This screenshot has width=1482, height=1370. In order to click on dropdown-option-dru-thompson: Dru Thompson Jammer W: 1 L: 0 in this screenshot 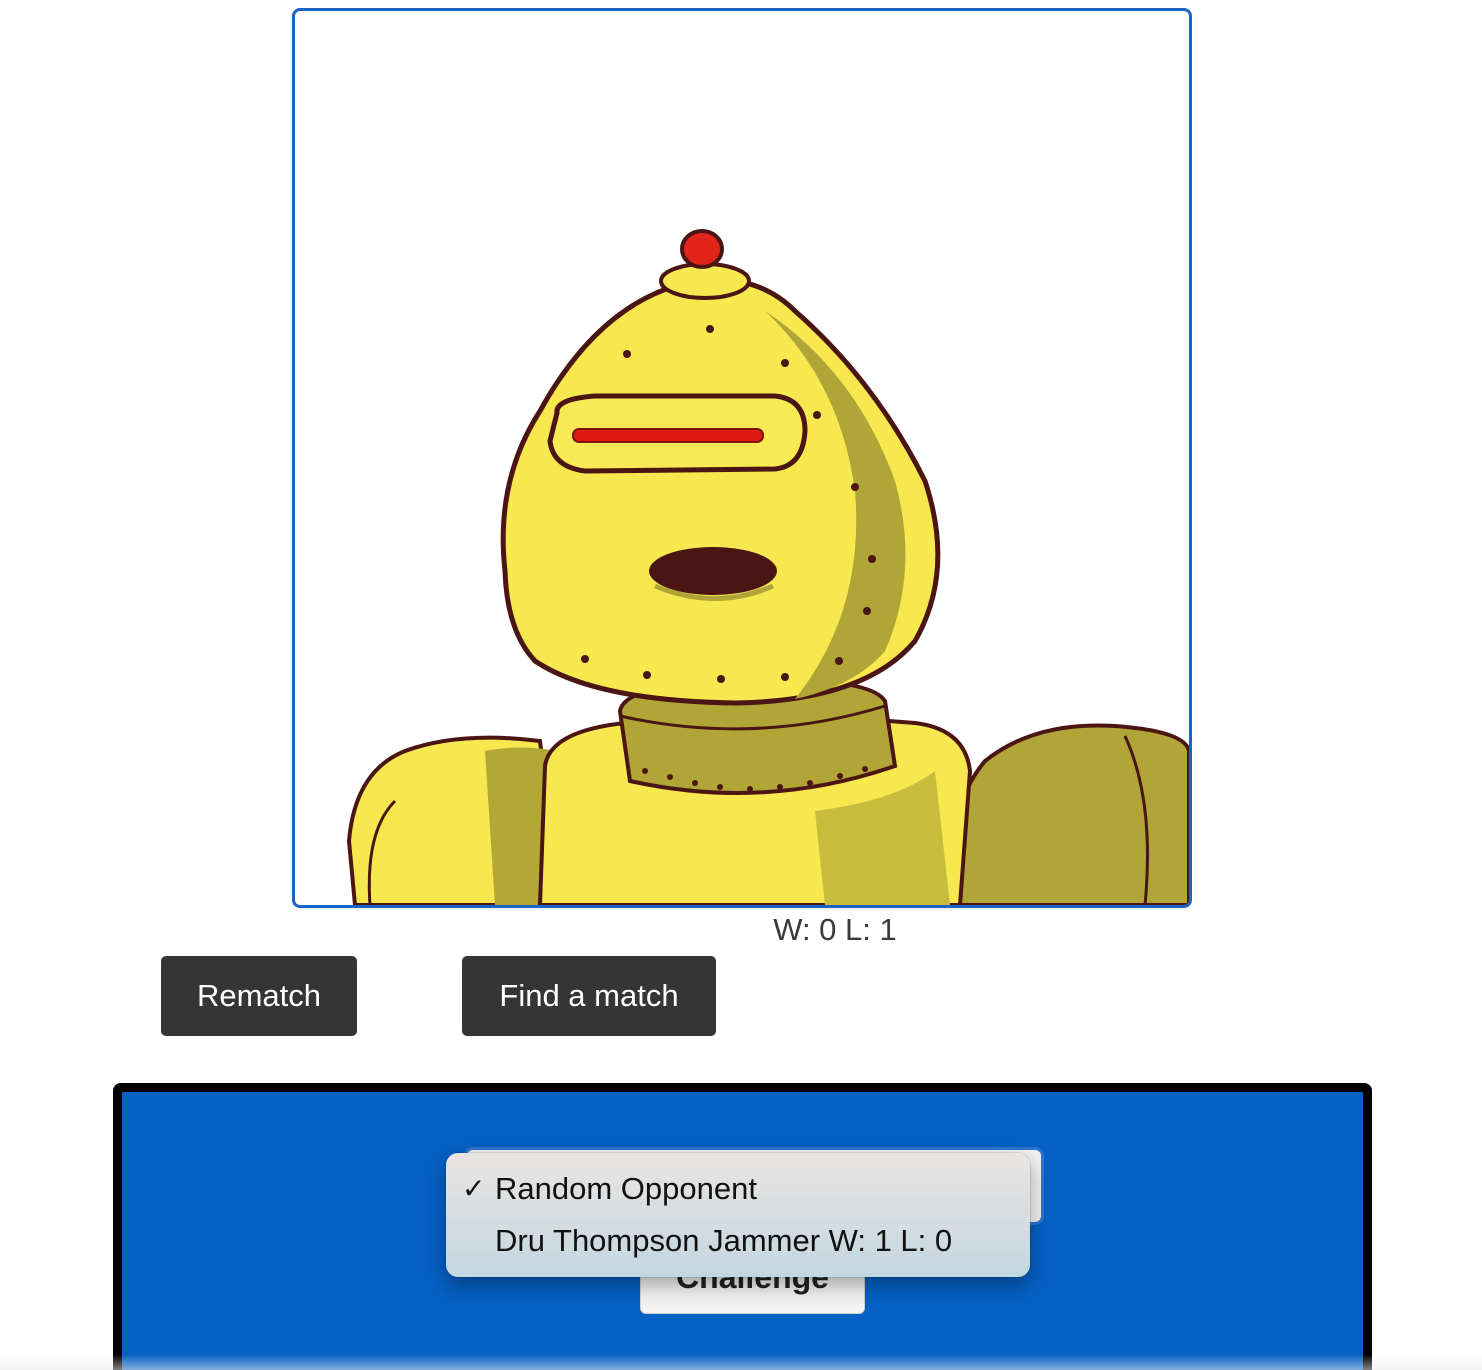, I will do `click(738, 1241)`.